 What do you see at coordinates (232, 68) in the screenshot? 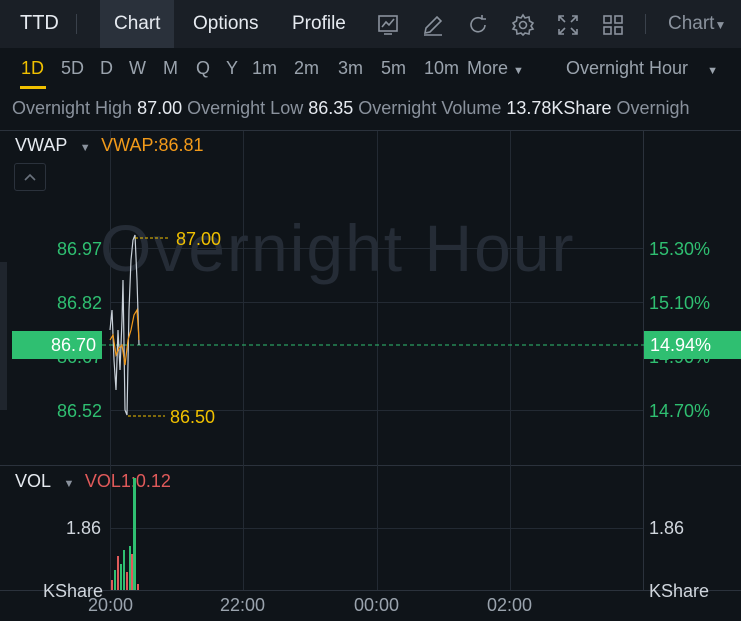
I see `period-y: Y` at bounding box center [232, 68].